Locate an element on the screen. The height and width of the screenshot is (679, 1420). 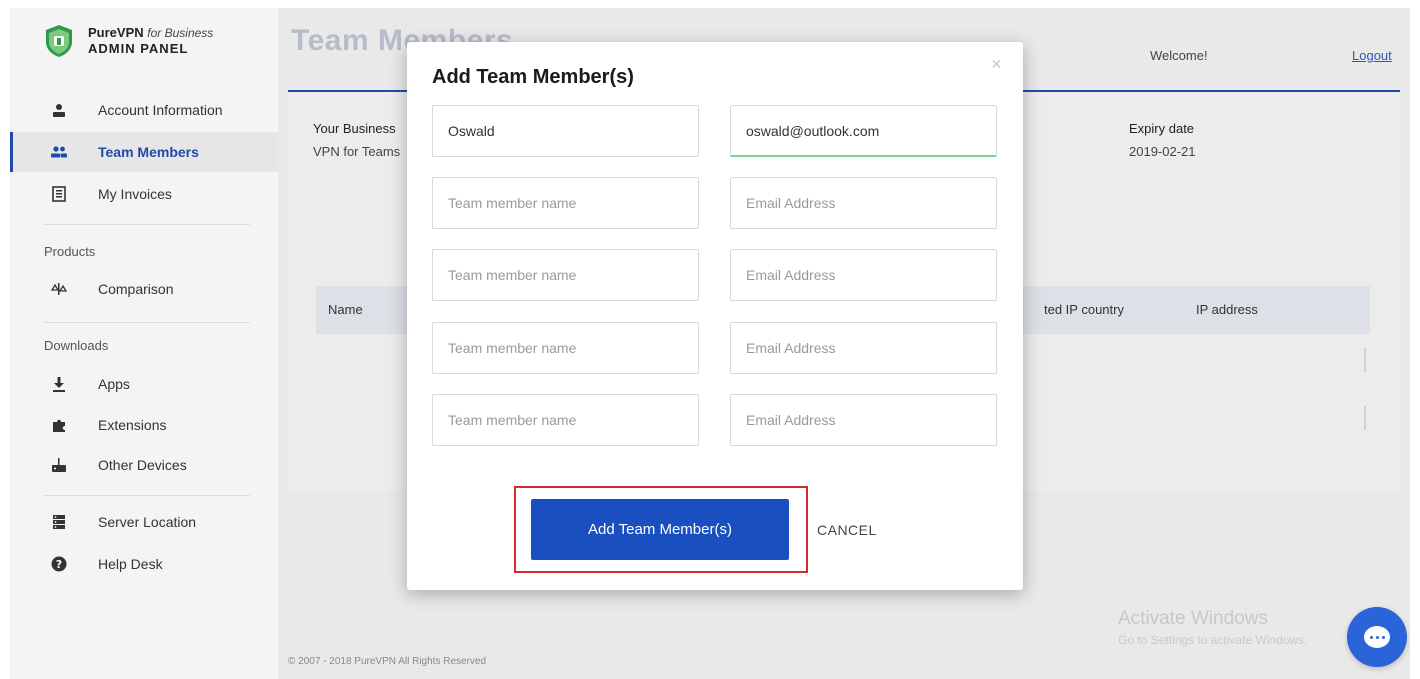
sidebar-item-team-members: Team Members is located at coordinates (144, 152).